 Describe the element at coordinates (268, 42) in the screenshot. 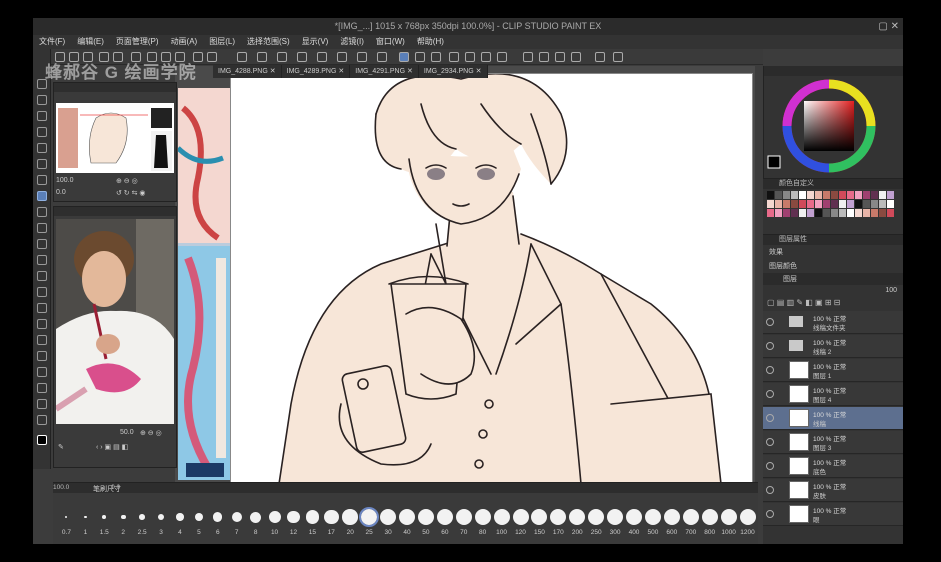

I see `menu-selection: 选择范围(S)` at that location.